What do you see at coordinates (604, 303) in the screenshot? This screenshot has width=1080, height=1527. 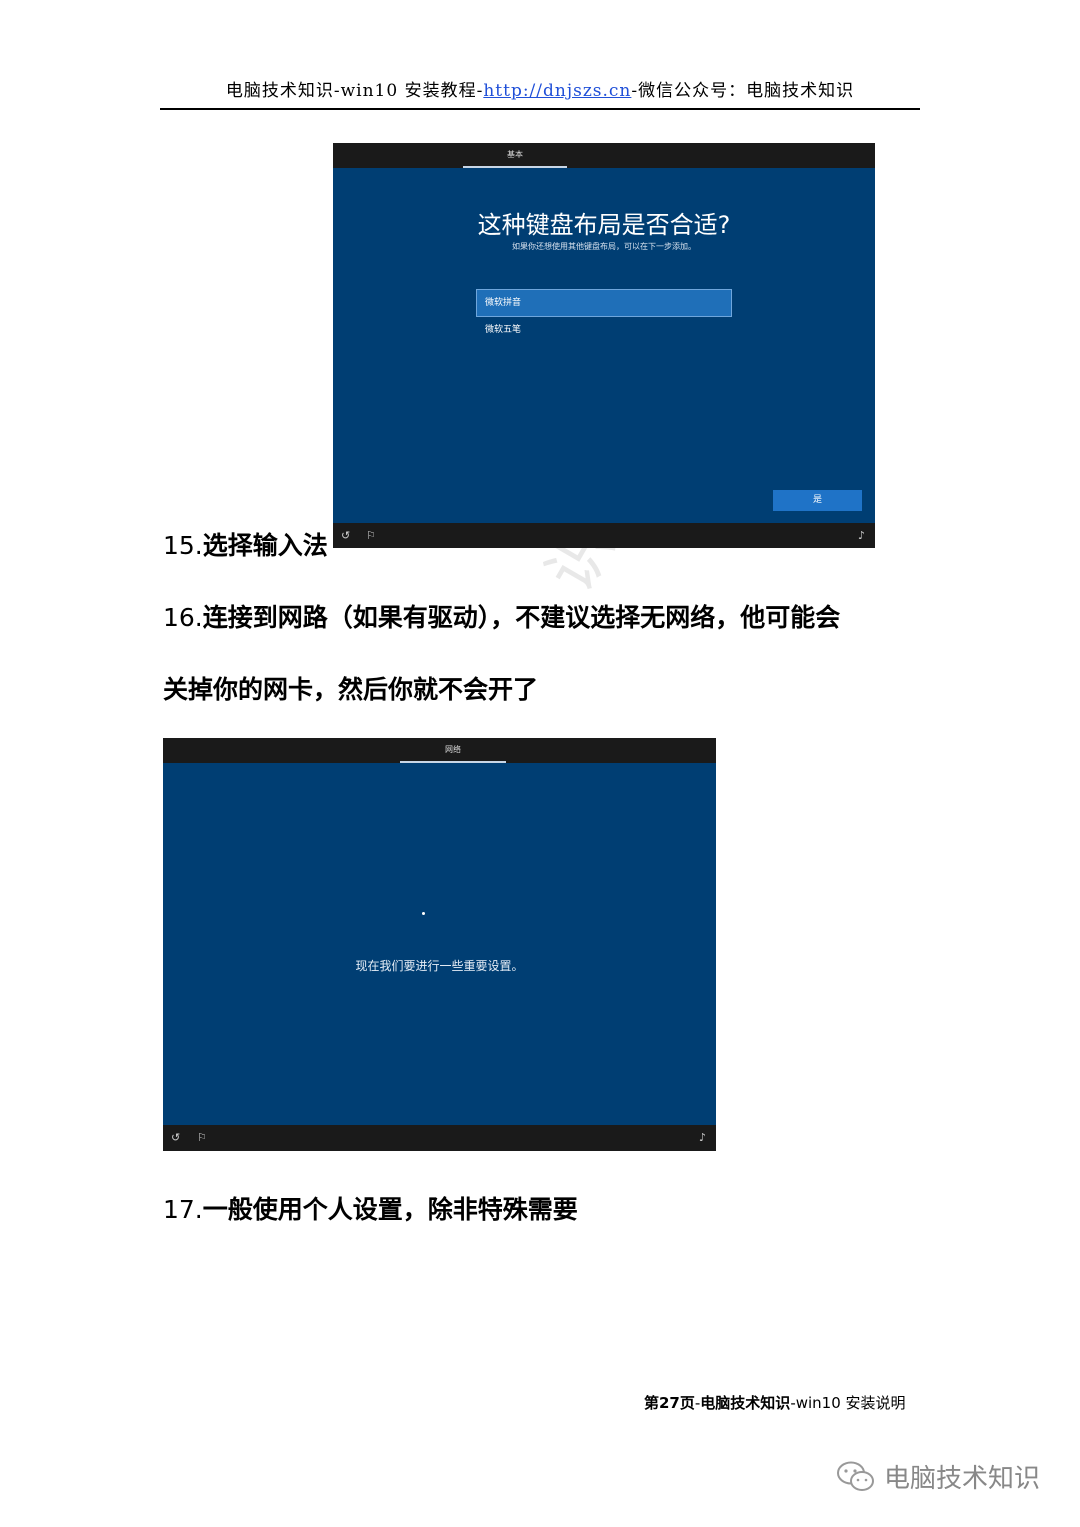 I see `option-microsoft-pinyin: 微软拼音` at bounding box center [604, 303].